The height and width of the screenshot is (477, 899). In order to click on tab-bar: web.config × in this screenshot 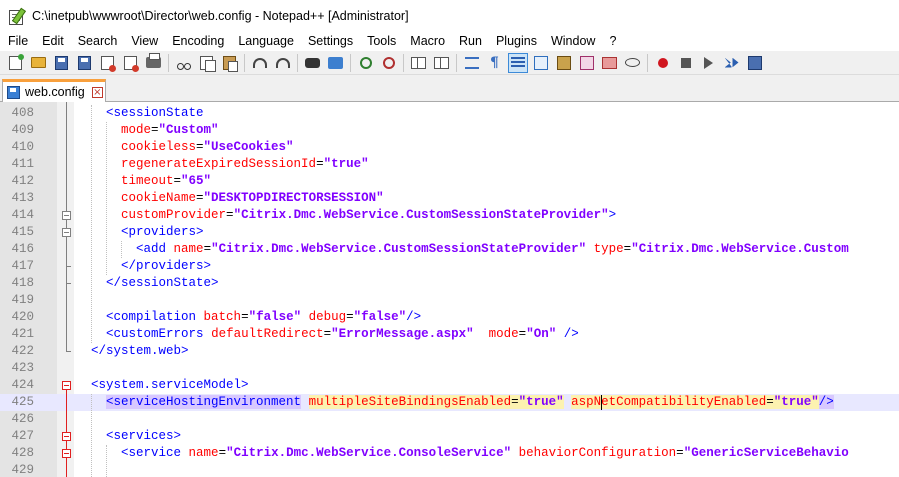, I will do `click(449, 88)`.